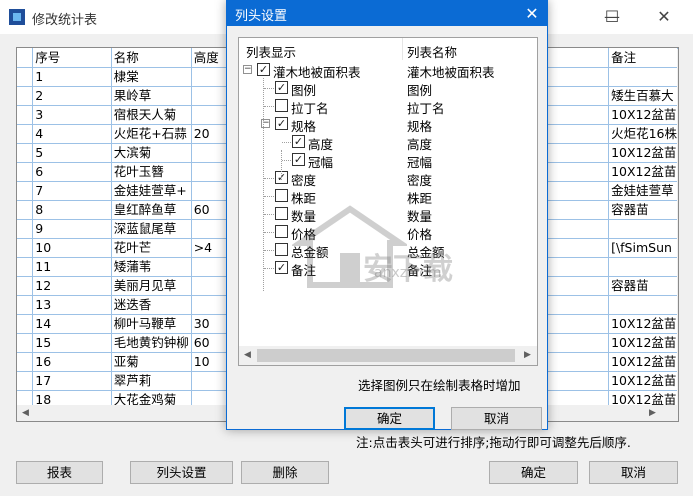  I want to click on column-header-height: 高度, so click(210, 58).